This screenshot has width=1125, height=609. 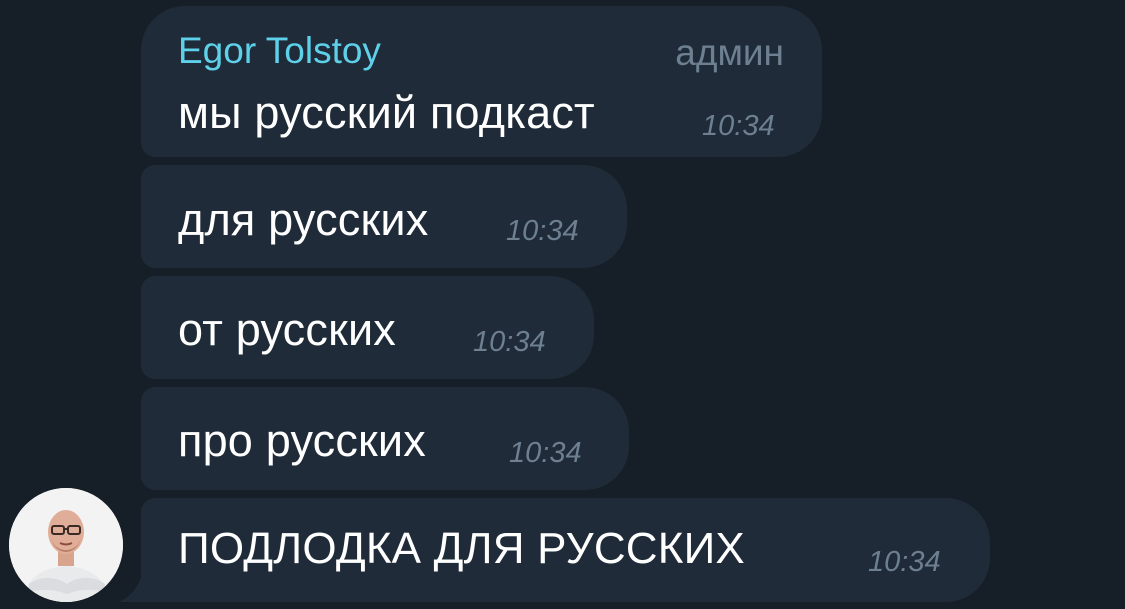 What do you see at coordinates (729, 52) in the screenshot?
I see `sender-role-badge: админ` at bounding box center [729, 52].